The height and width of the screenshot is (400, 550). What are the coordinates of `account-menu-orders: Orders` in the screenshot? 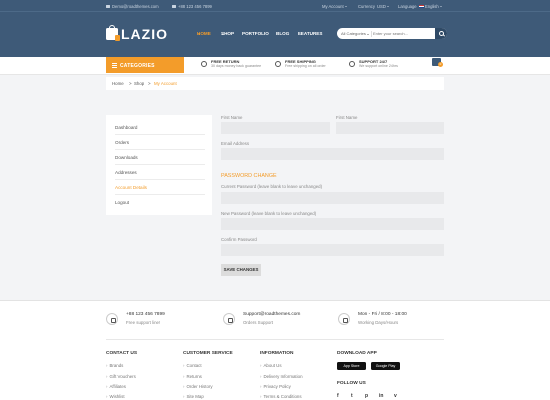 It's located at (160, 145).